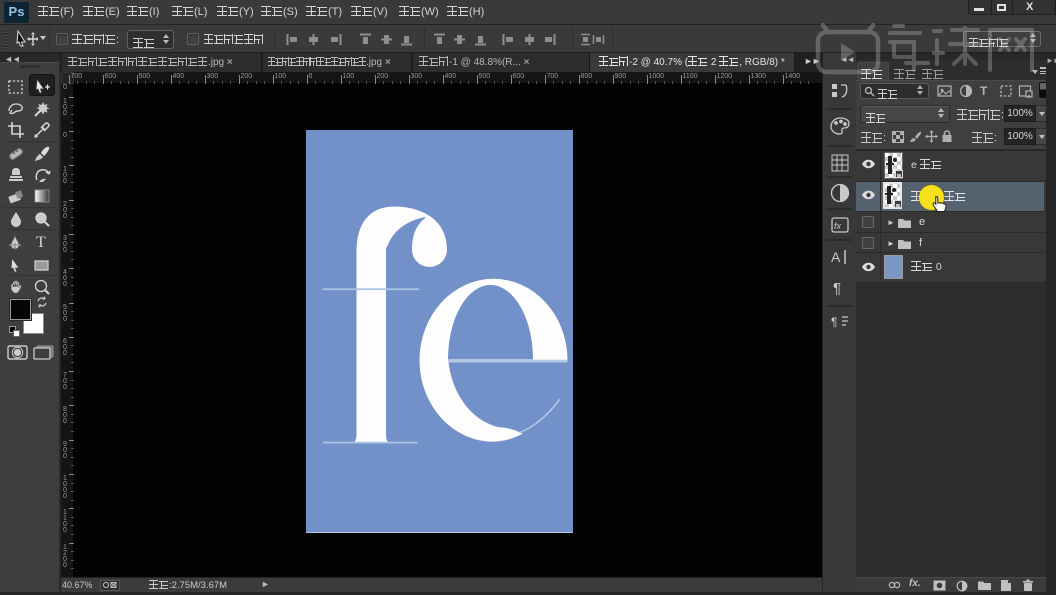 This screenshot has width=1056, height=595. I want to click on svg-text: A, so click(836, 257).